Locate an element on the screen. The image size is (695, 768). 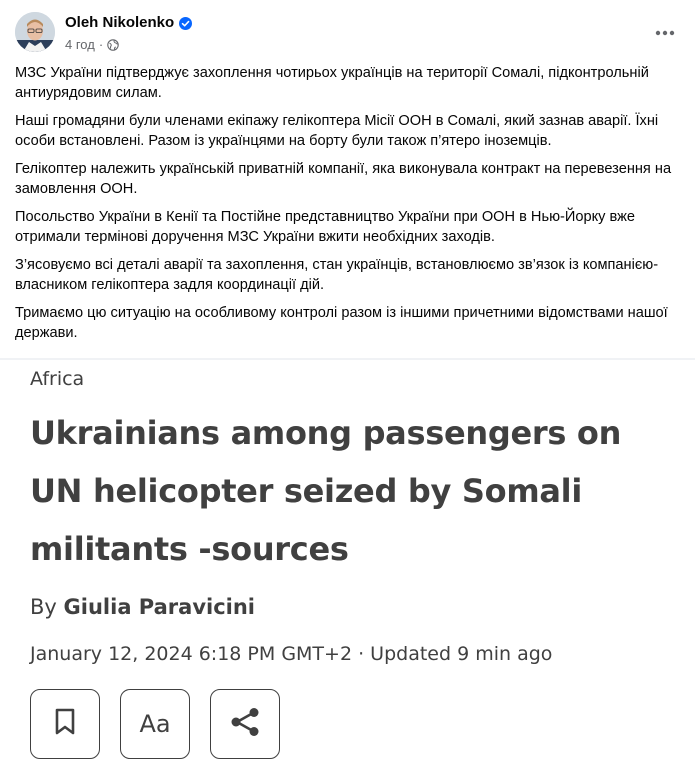
share-button is located at coordinates (245, 724).